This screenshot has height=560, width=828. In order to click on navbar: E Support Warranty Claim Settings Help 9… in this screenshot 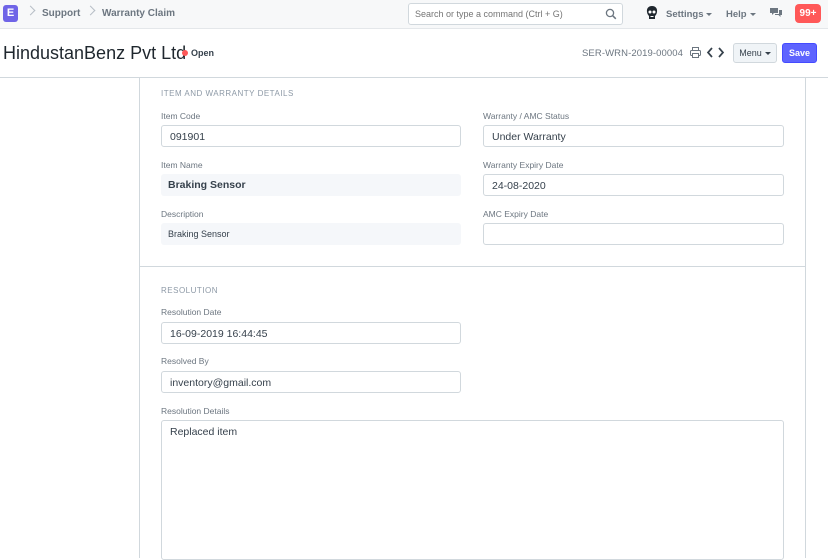, I will do `click(414, 14)`.